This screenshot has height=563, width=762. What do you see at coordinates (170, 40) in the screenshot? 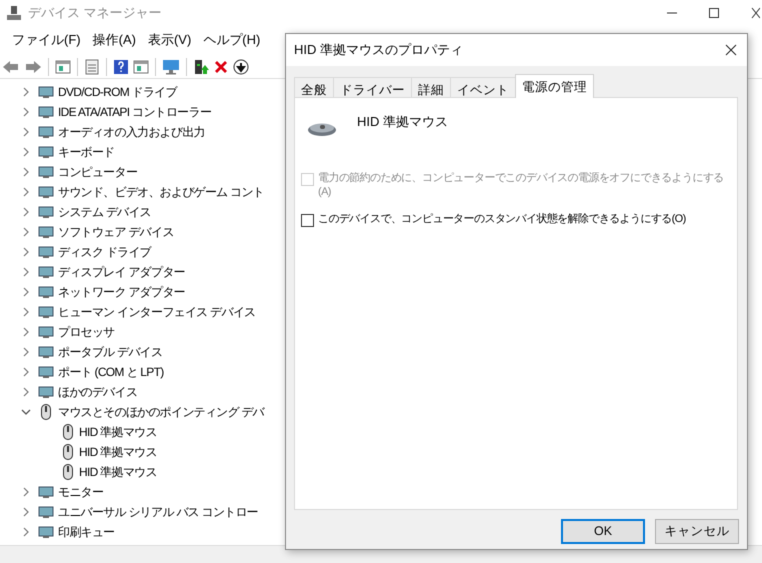
I see `menu-item: 表示(V)` at bounding box center [170, 40].